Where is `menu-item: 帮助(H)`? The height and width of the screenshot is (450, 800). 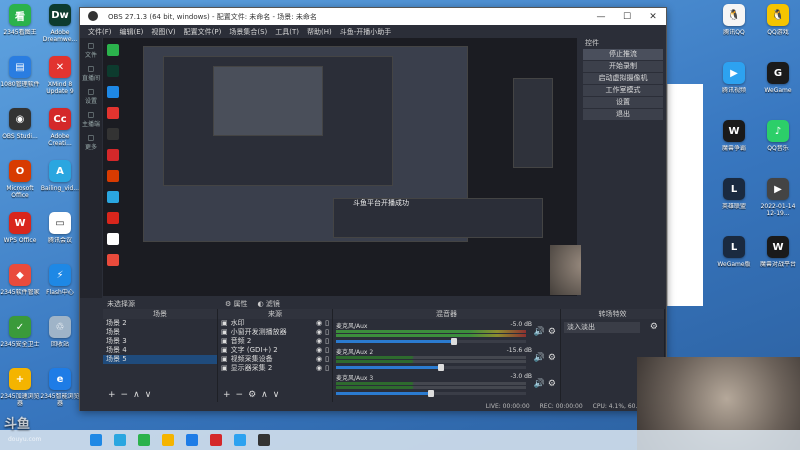 menu-item: 帮助(H) is located at coordinates (319, 32).